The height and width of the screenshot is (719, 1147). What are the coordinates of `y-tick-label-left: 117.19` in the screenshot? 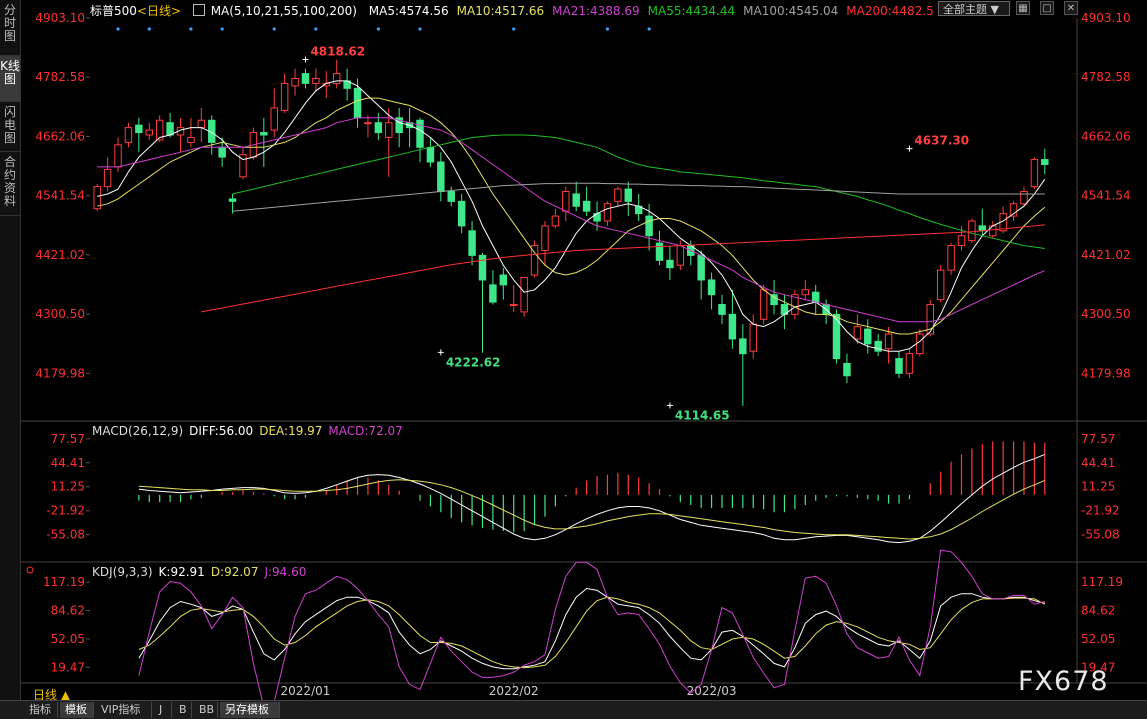 It's located at (64, 582).